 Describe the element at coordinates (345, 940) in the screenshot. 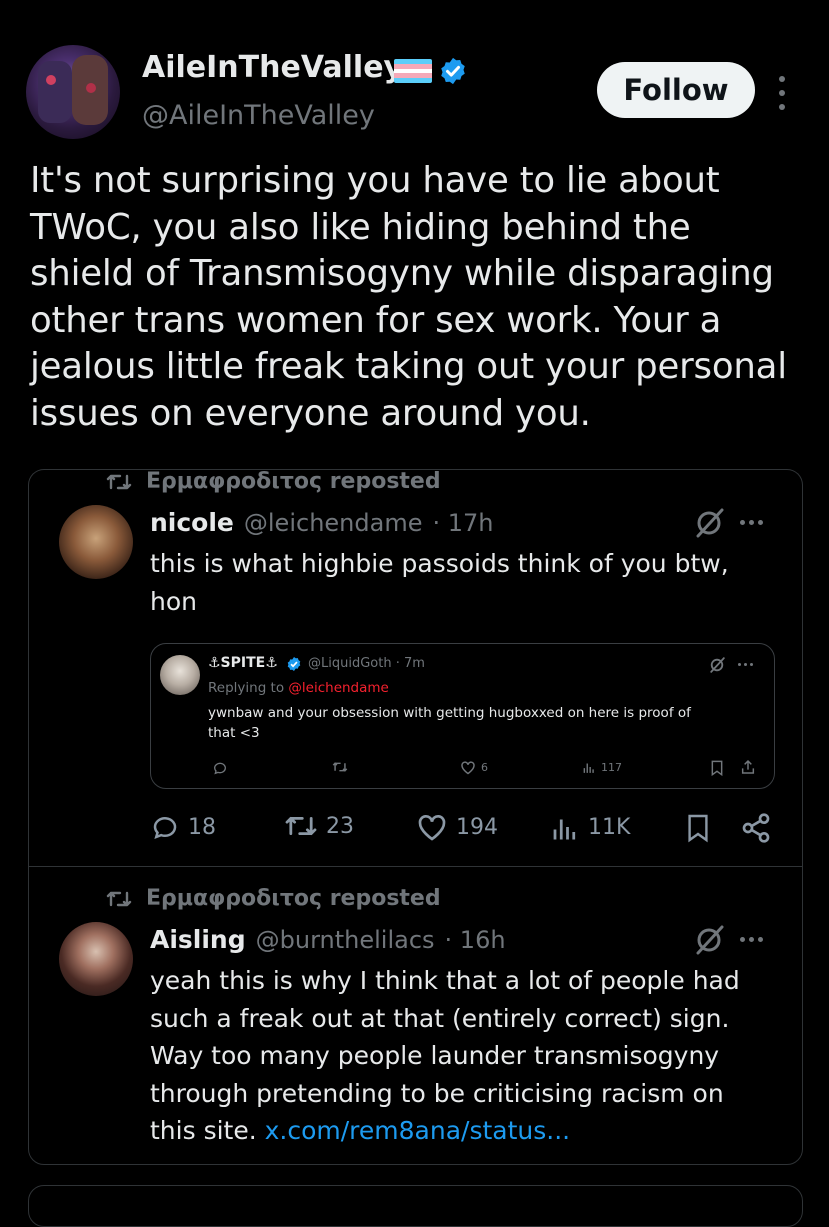

I see `post-author-handle: @burnthelilacs` at that location.